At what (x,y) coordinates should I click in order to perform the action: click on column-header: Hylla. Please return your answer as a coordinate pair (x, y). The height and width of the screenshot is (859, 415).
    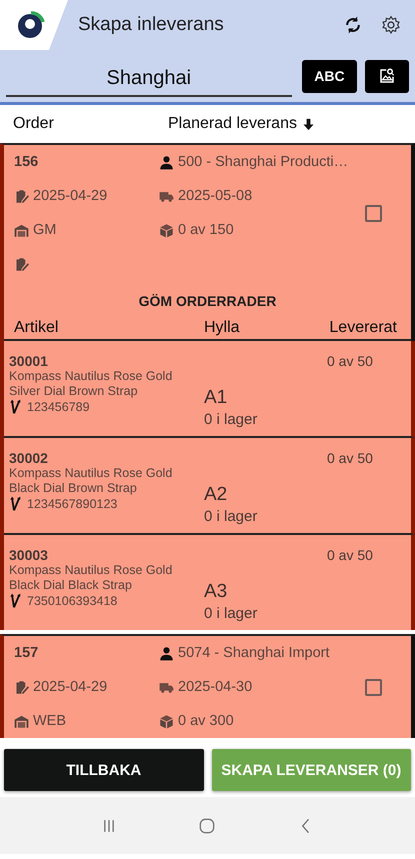
    Looking at the image, I should click on (222, 328).